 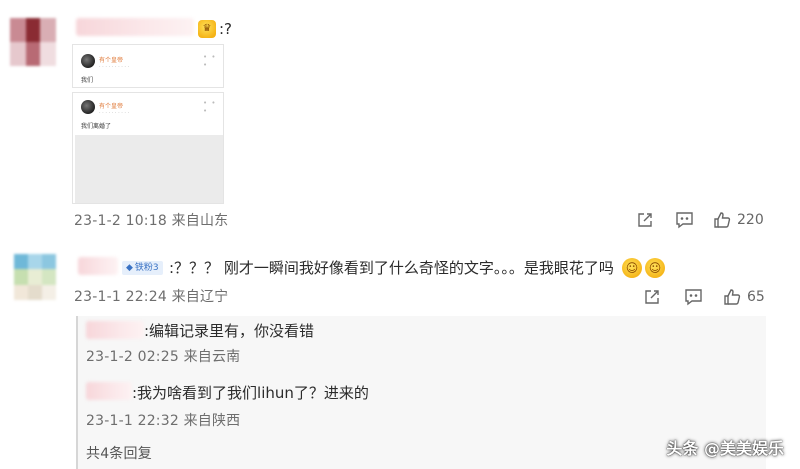 What do you see at coordinates (163, 421) in the screenshot?
I see `timestamp: 23-1-1 22:32 来自陕西` at bounding box center [163, 421].